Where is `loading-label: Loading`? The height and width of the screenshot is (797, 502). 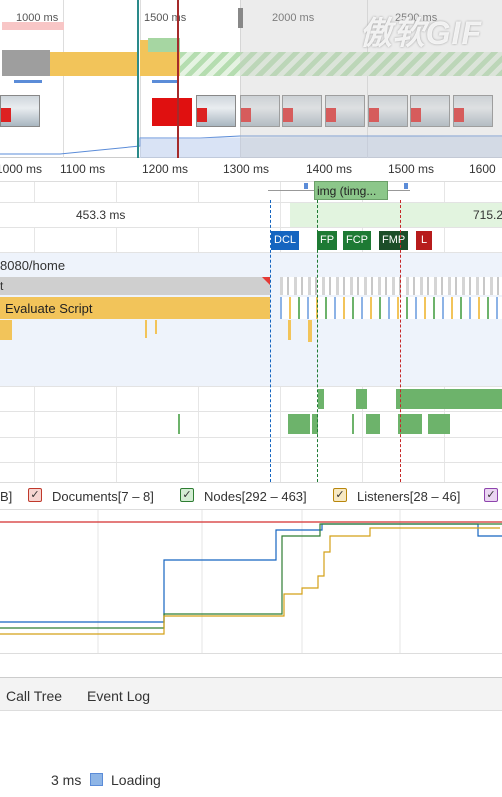
loading-label: Loading is located at coordinates (136, 780).